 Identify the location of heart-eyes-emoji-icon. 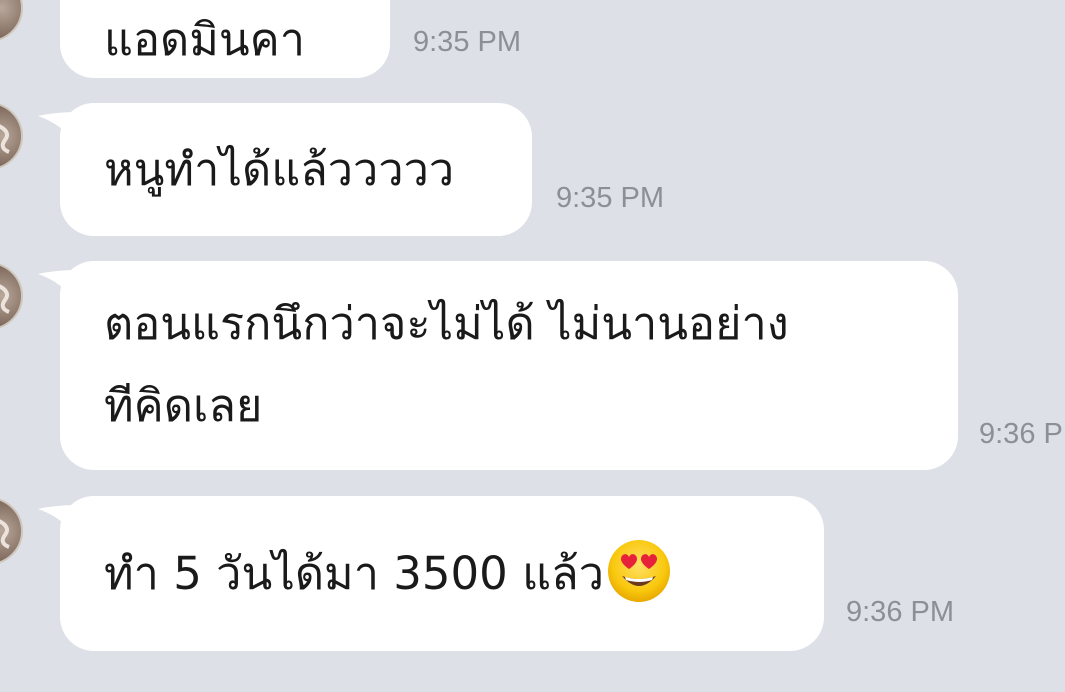
(638, 571).